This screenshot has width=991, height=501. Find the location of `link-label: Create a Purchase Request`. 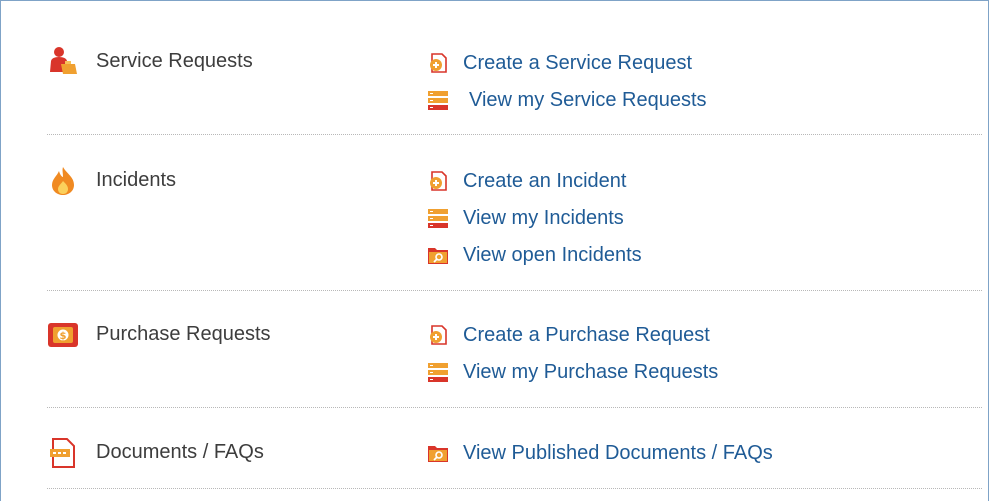

link-label: Create a Purchase Request is located at coordinates (586, 334).